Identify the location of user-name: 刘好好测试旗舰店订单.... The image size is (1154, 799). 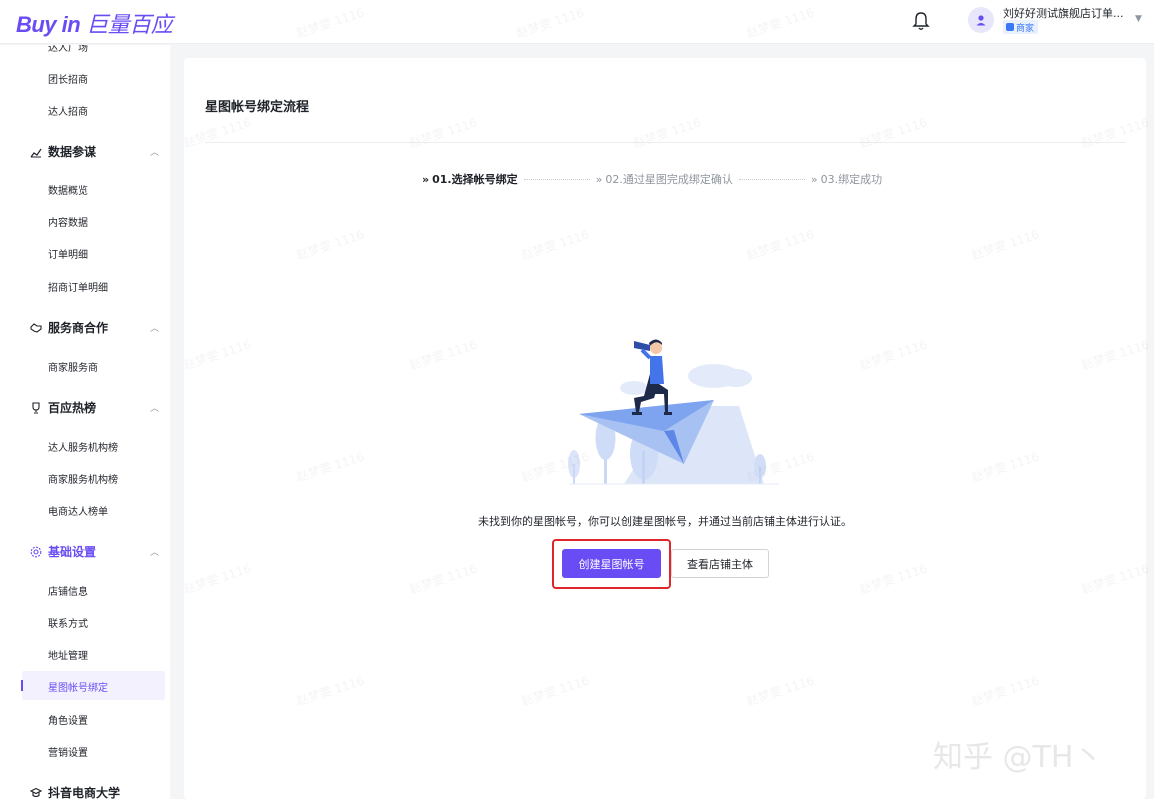
(1063, 13).